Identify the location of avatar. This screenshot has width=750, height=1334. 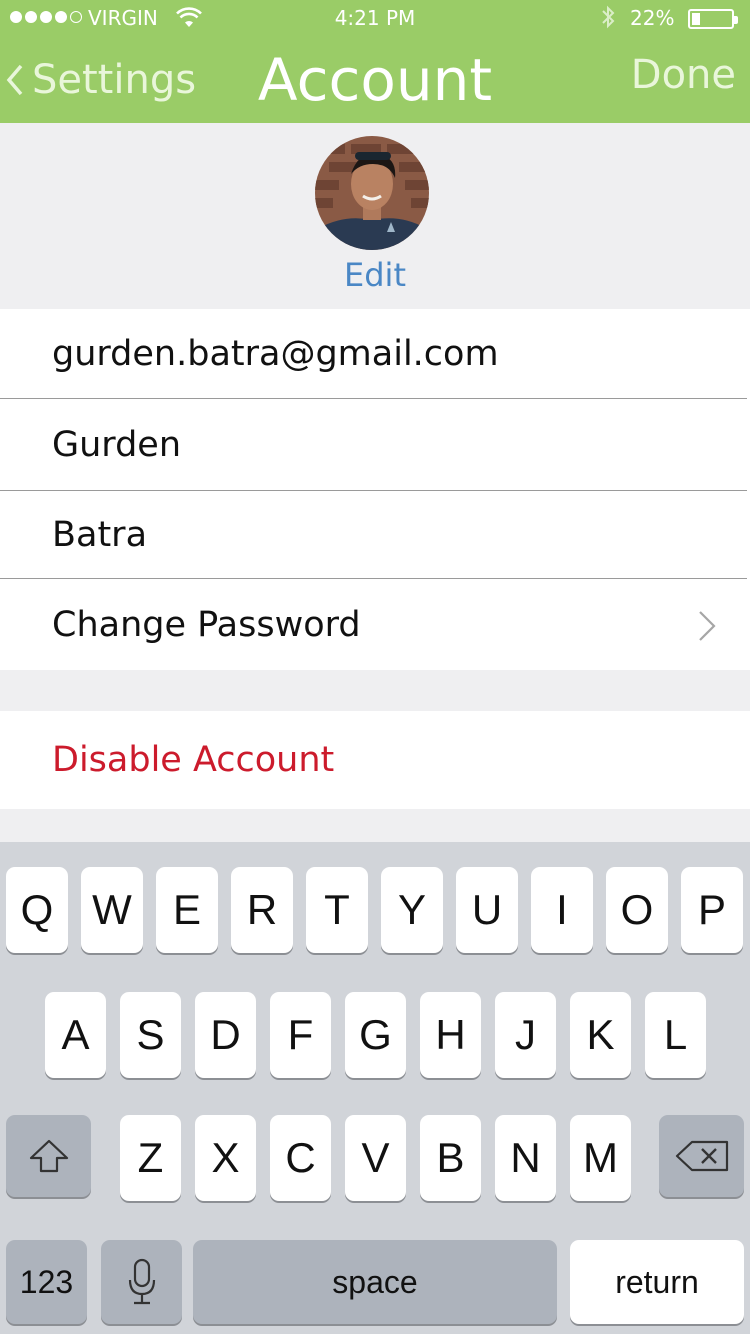
(372, 193).